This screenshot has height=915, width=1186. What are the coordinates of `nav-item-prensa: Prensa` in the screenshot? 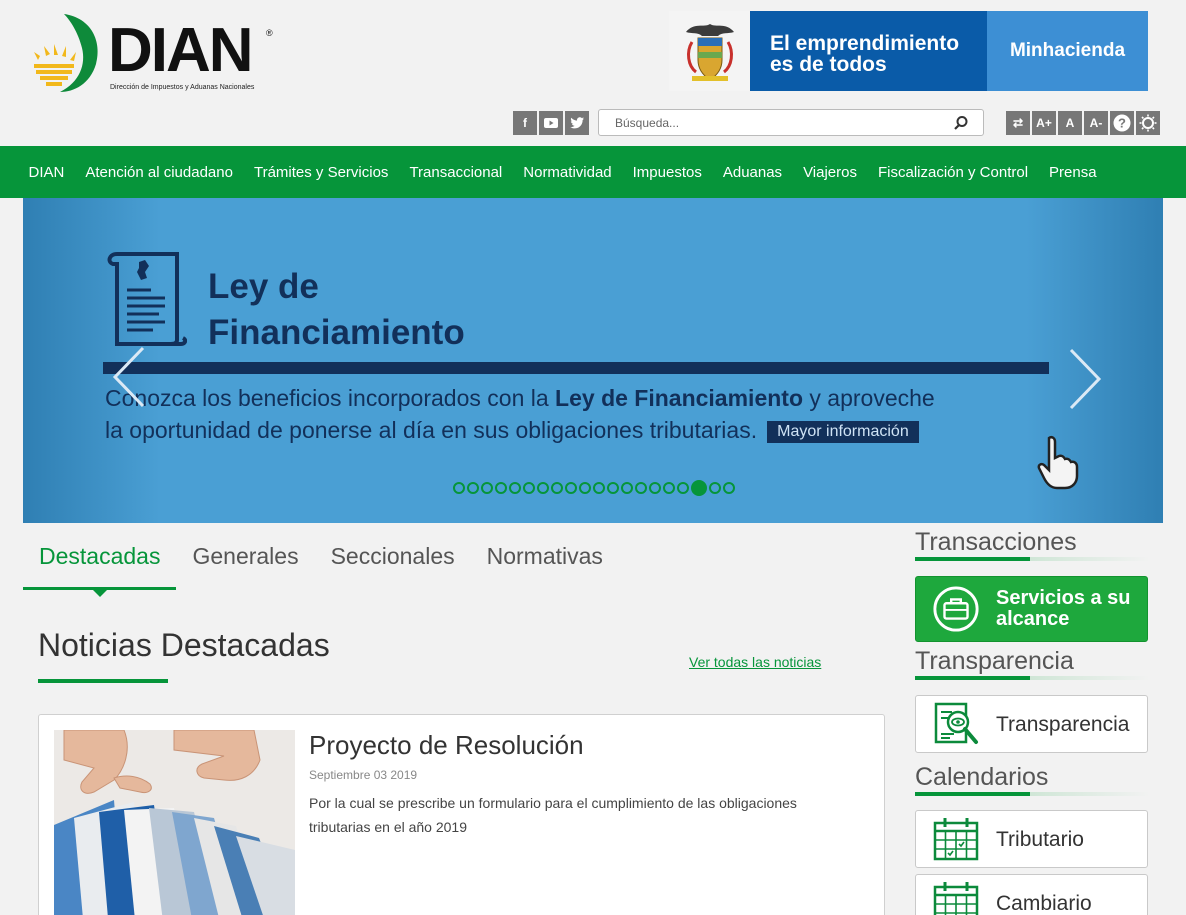 It's located at (1073, 172).